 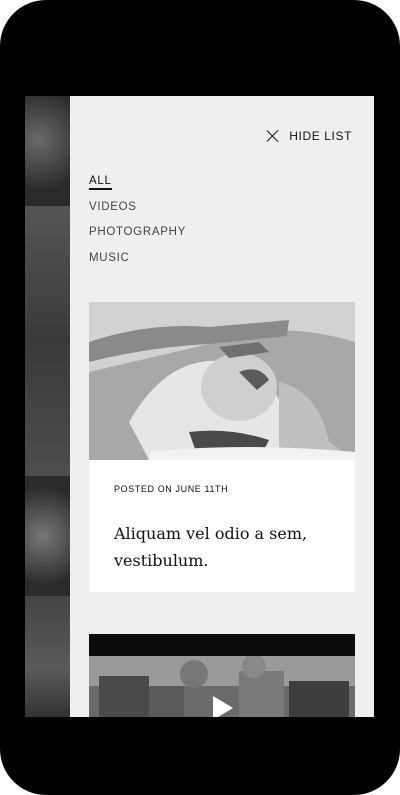 I want to click on post-photo, so click(x=222, y=381).